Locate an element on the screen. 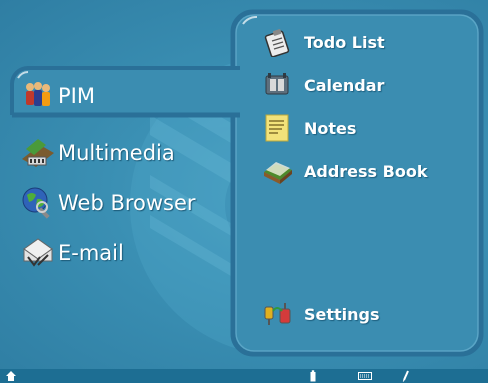 The width and height of the screenshot is (488, 383). settings-icon is located at coordinates (278, 314).